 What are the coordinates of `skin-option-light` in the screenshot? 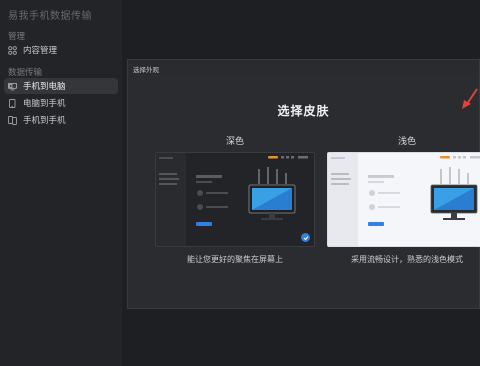 It's located at (403, 199).